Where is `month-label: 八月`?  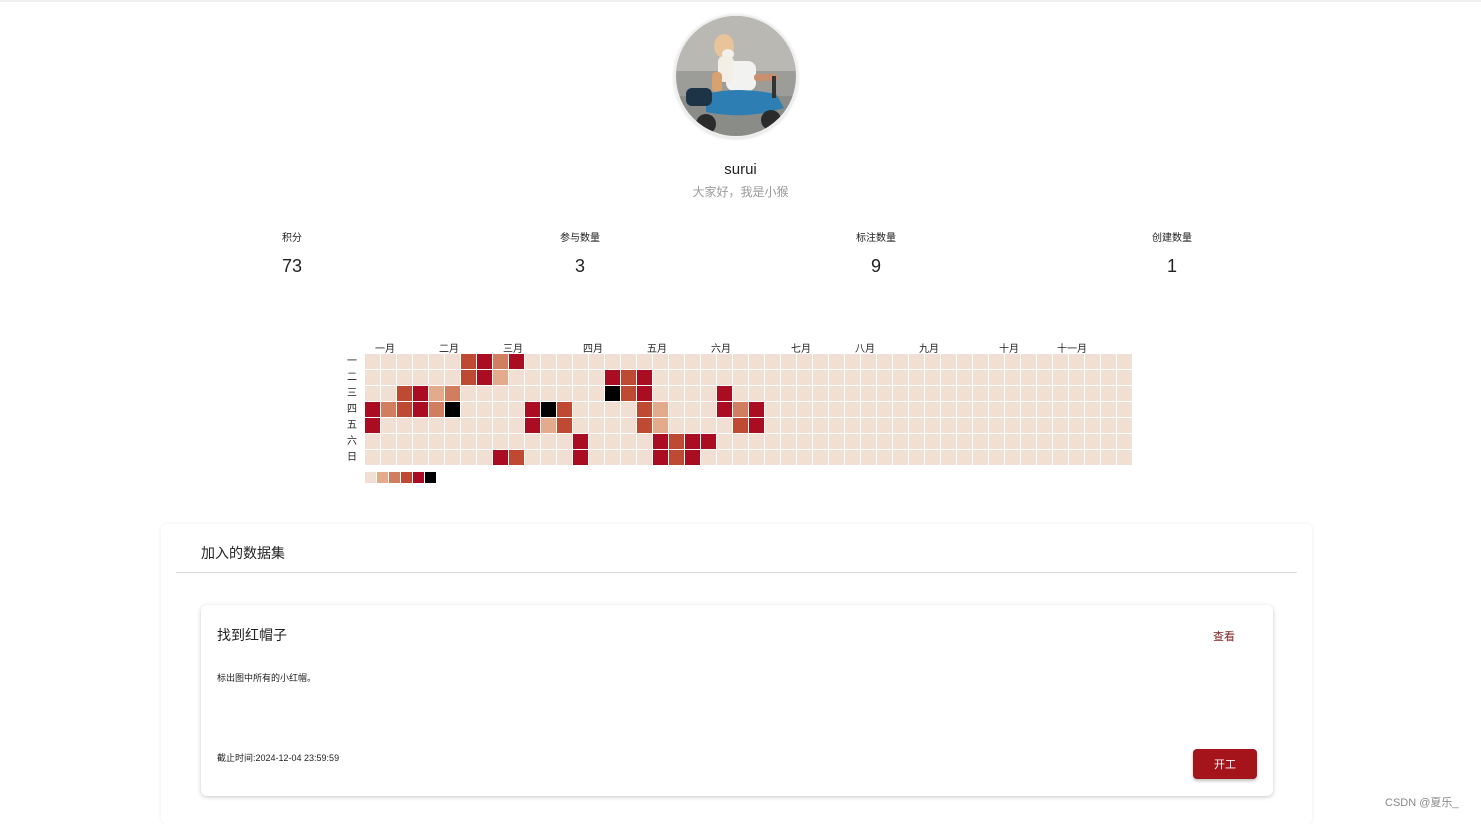
month-label: 八月 is located at coordinates (865, 349).